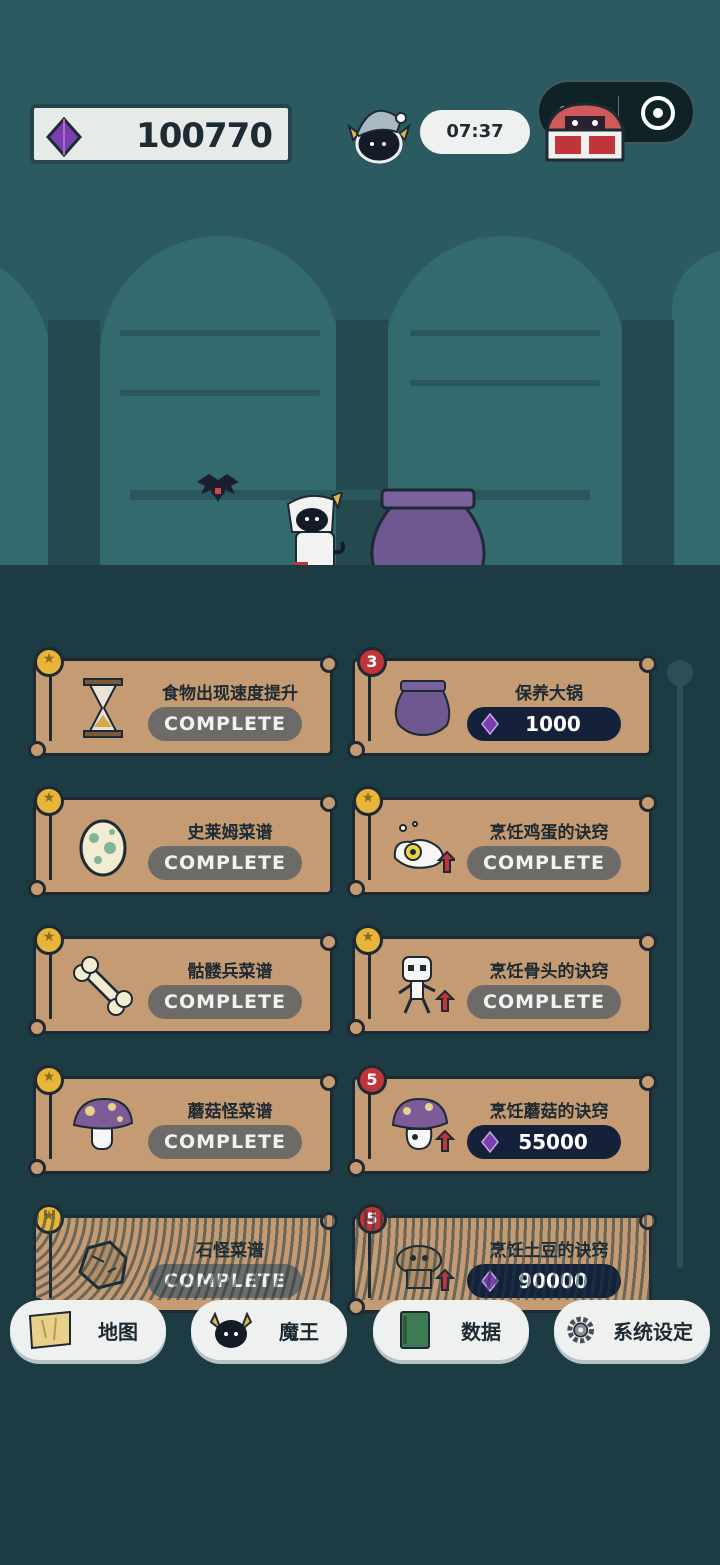  What do you see at coordinates (580, 1330) in the screenshot?
I see `gear-icon` at bounding box center [580, 1330].